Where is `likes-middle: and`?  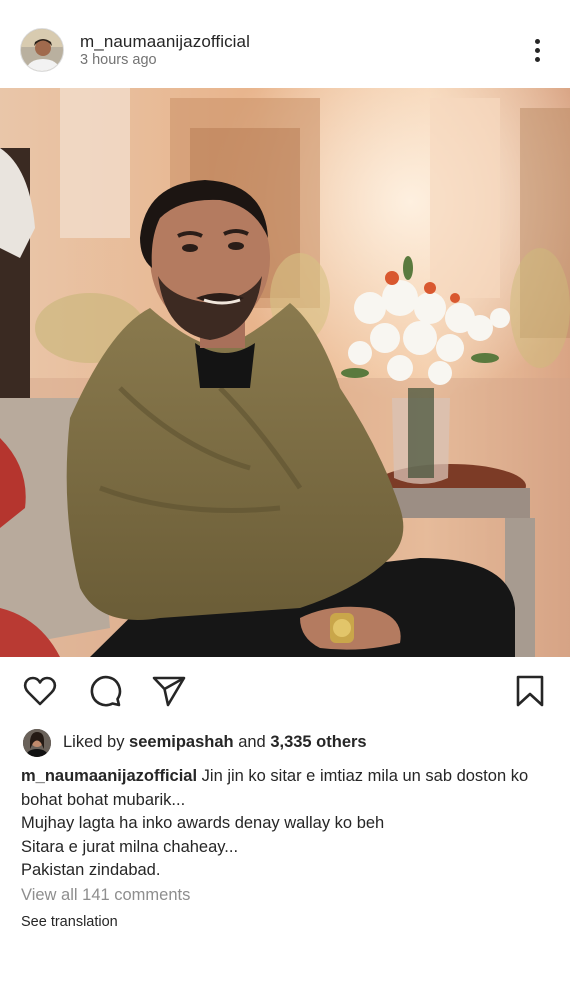
likes-middle: and is located at coordinates (252, 742).